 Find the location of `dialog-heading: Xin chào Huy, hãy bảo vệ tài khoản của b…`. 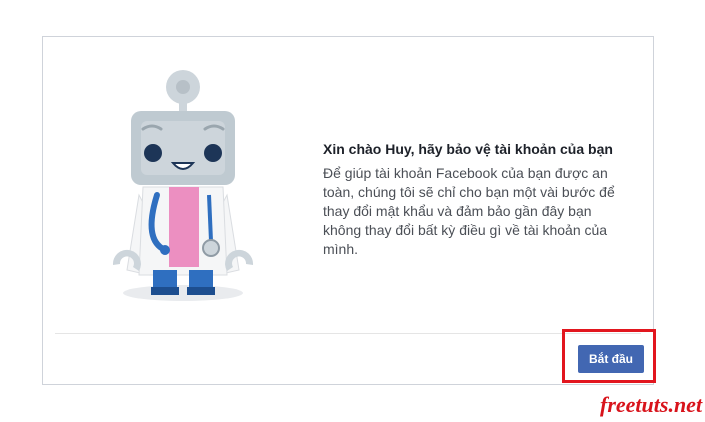

dialog-heading: Xin chào Huy, hãy bảo vệ tài khoản của b… is located at coordinates (468, 149).